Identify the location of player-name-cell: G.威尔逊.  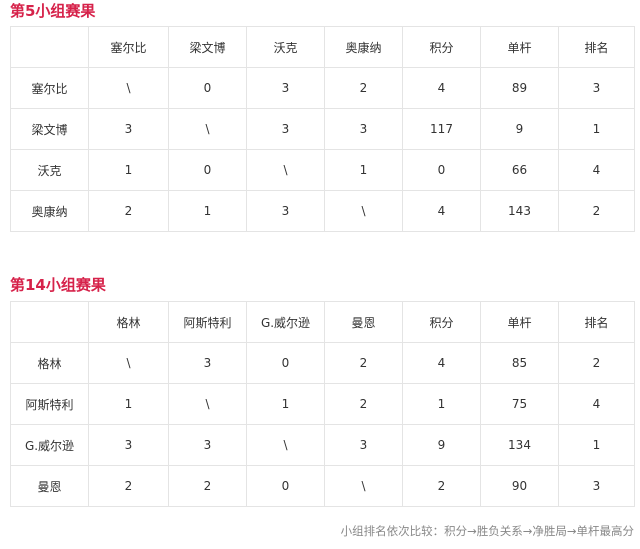
(49, 445).